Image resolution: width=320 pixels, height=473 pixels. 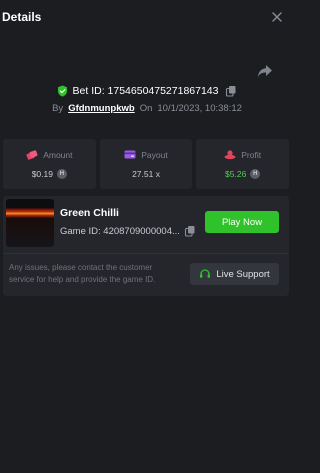 What do you see at coordinates (32, 155) in the screenshot?
I see `coins-icon` at bounding box center [32, 155].